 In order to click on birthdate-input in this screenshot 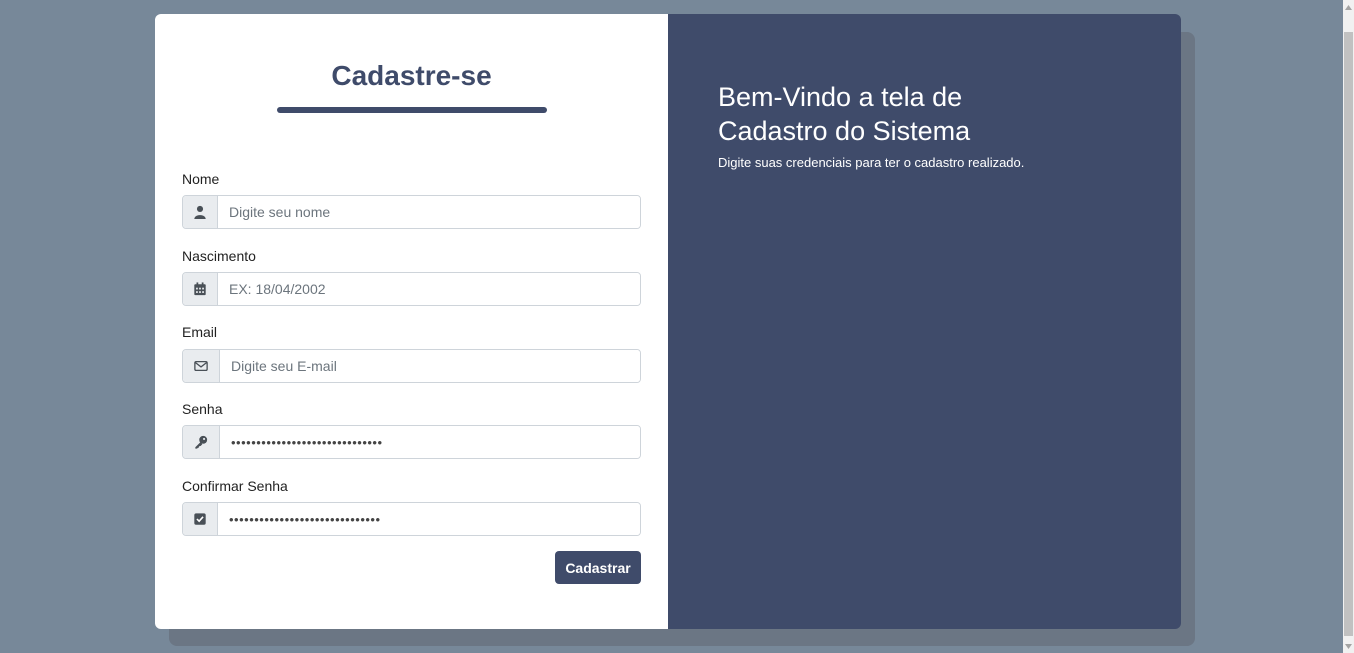, I will do `click(429, 289)`.